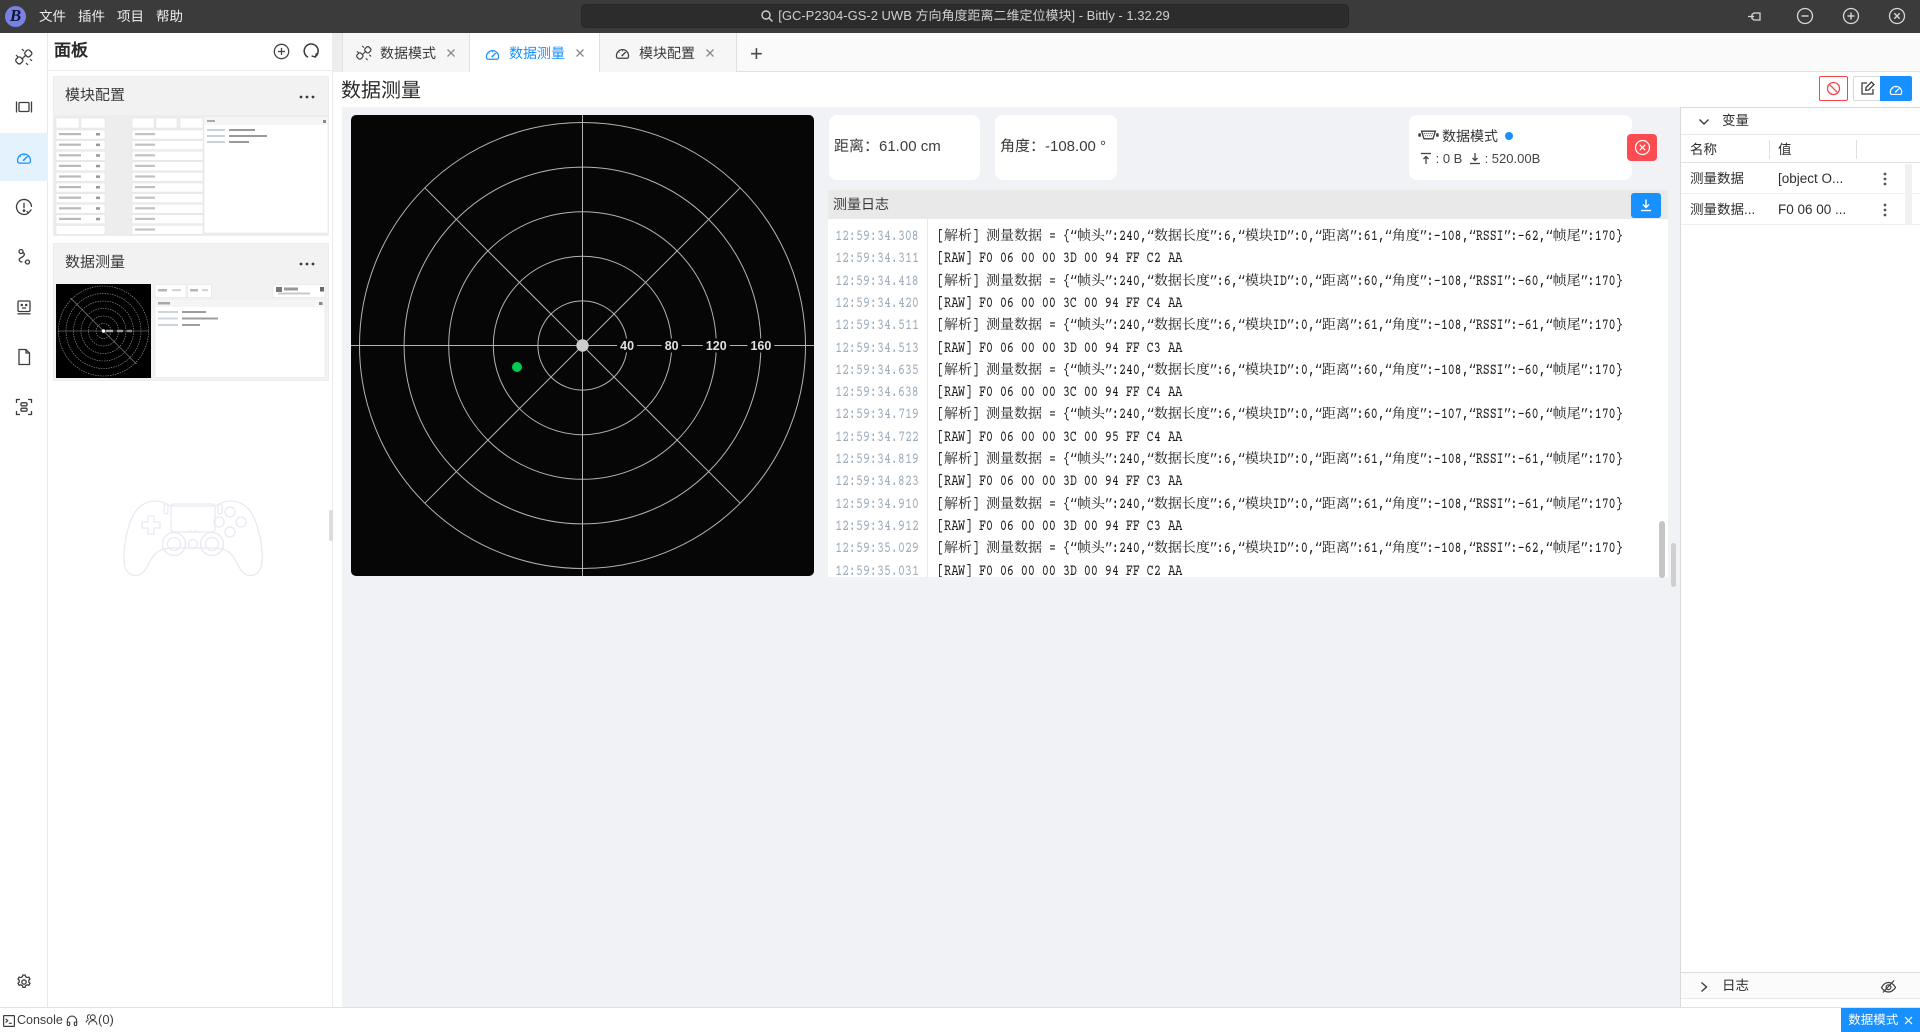 The height and width of the screenshot is (1032, 1920). What do you see at coordinates (716, 346) in the screenshot?
I see `svg-text: 120` at bounding box center [716, 346].